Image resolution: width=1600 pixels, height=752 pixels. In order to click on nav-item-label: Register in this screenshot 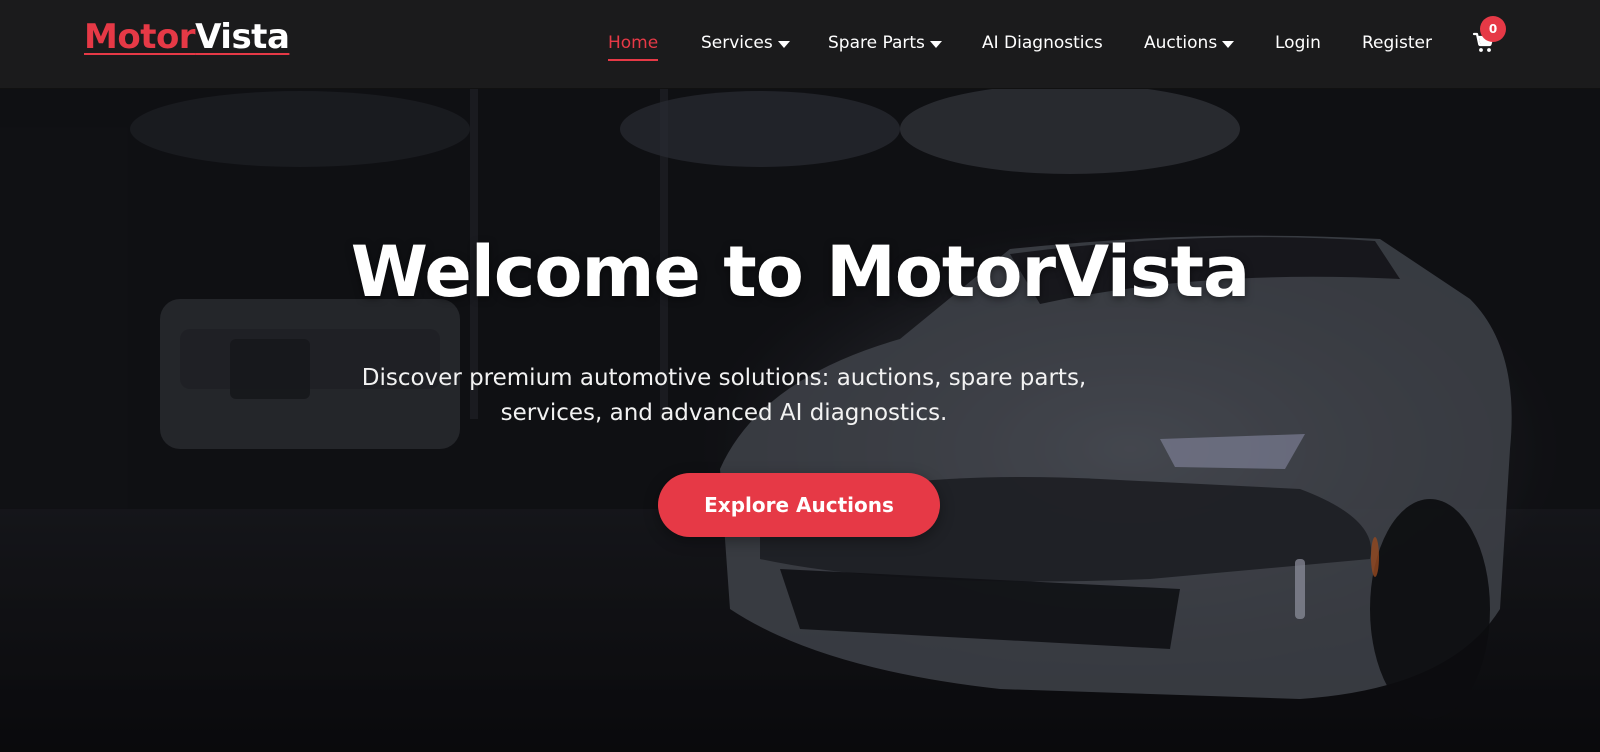, I will do `click(1397, 43)`.